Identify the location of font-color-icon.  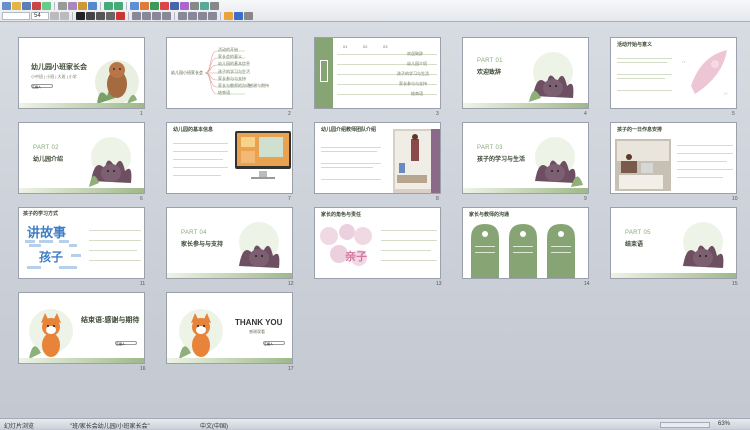
(120, 16).